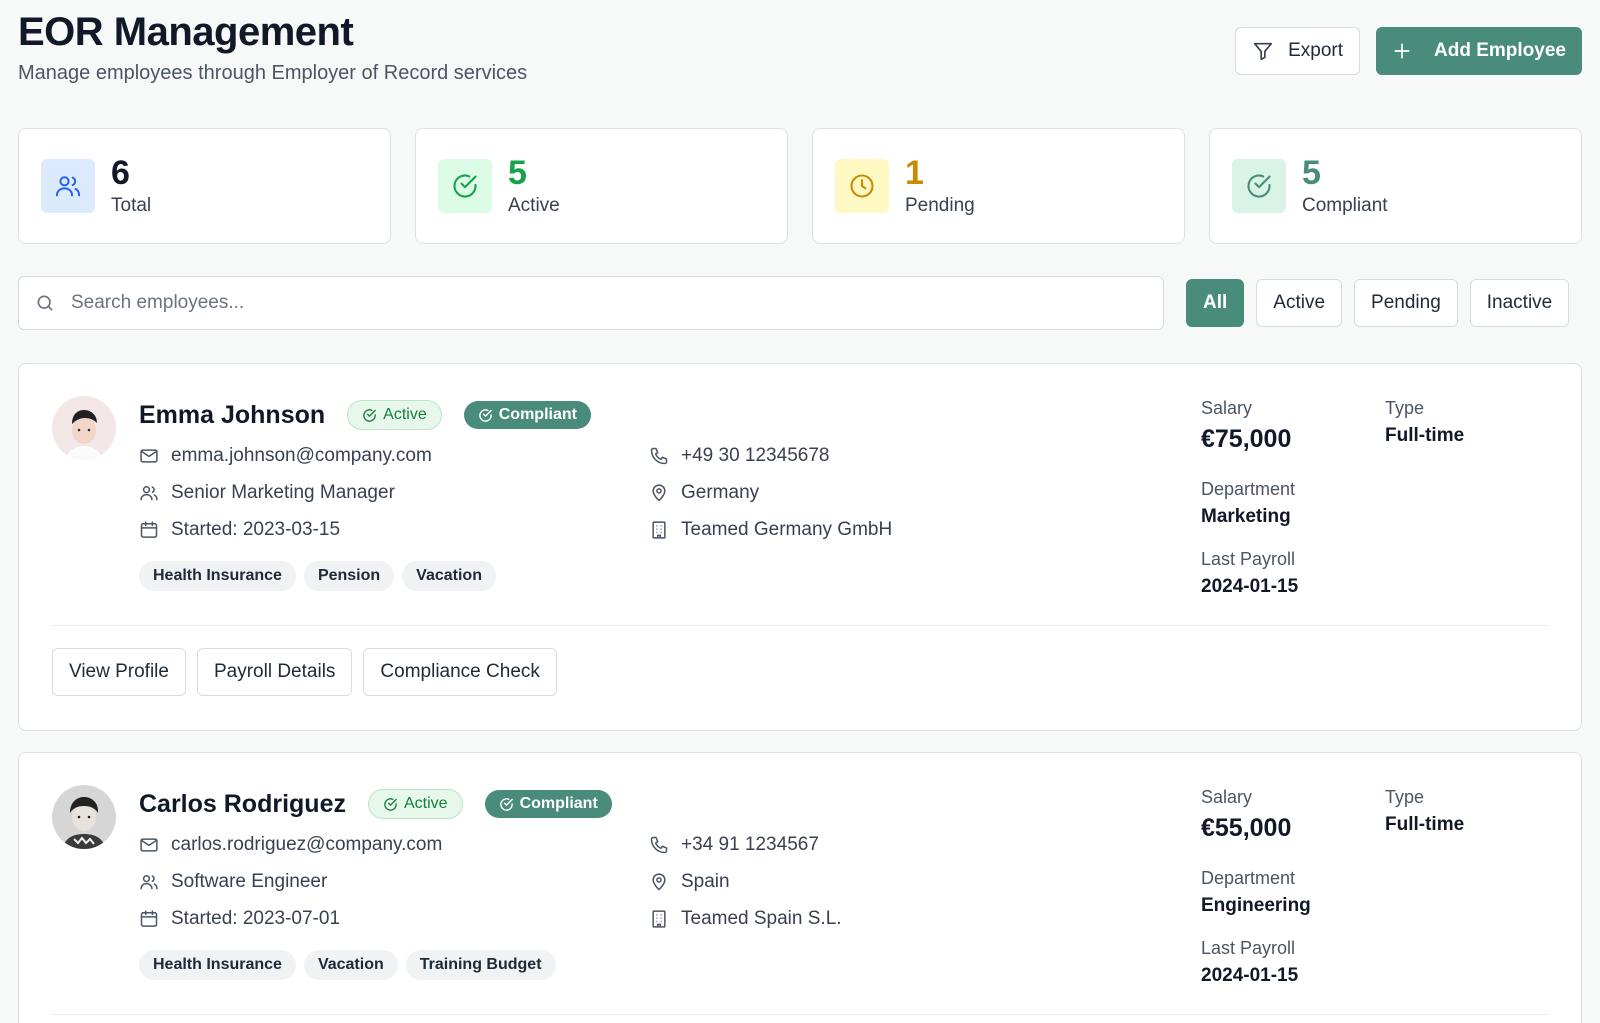  What do you see at coordinates (217, 576) in the screenshot?
I see `benefit-tag: Health Insurance` at bounding box center [217, 576].